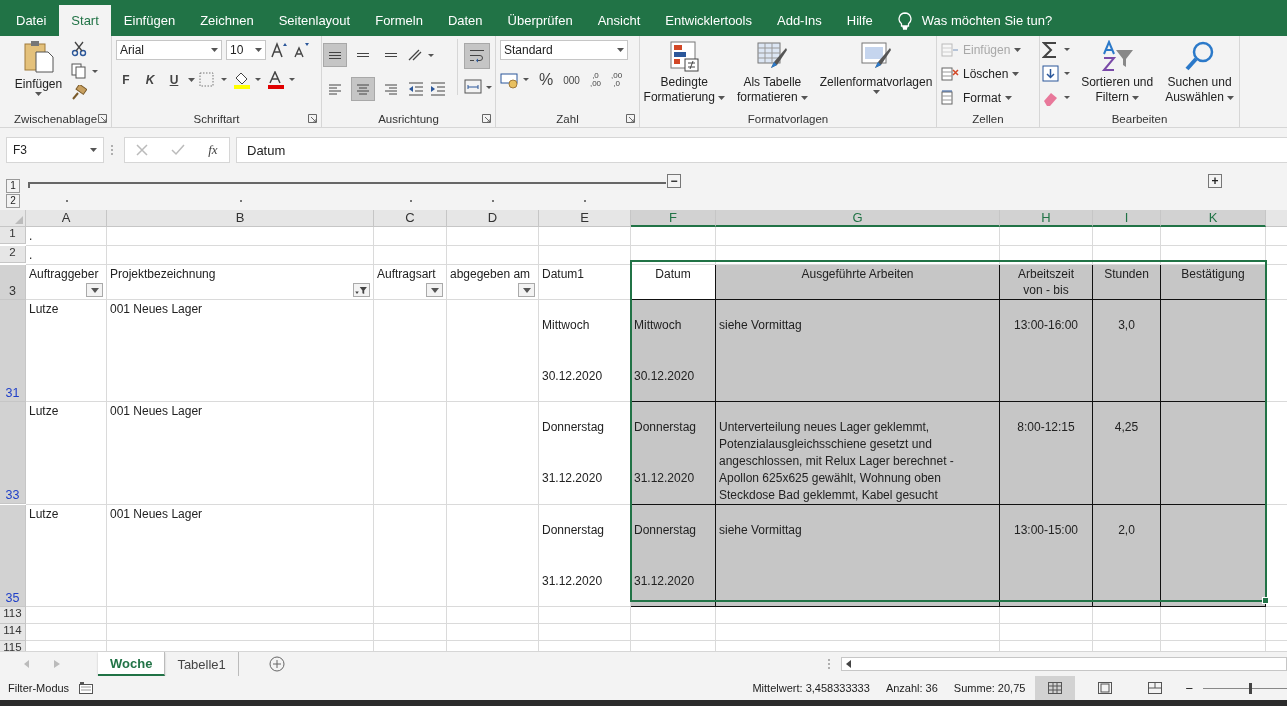 The width and height of the screenshot is (1287, 706). What do you see at coordinates (617, 80) in the screenshot?
I see `decrease-decimal-button: ,00 ,0` at bounding box center [617, 80].